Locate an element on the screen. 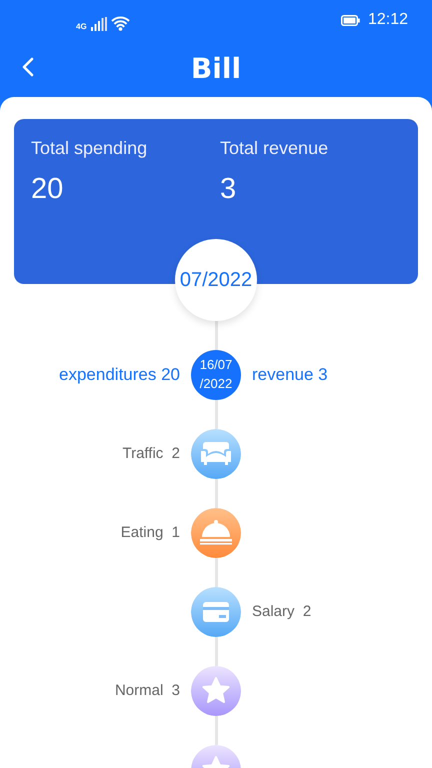 The height and width of the screenshot is (768, 432). battery-icon is located at coordinates (350, 20).